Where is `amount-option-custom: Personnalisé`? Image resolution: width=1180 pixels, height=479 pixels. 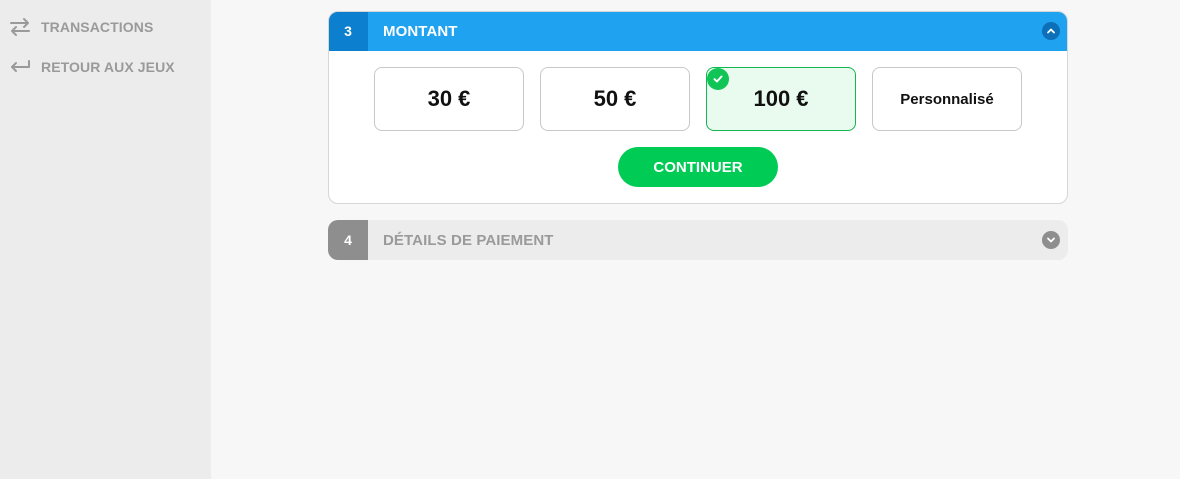 amount-option-custom: Personnalisé is located at coordinates (947, 99).